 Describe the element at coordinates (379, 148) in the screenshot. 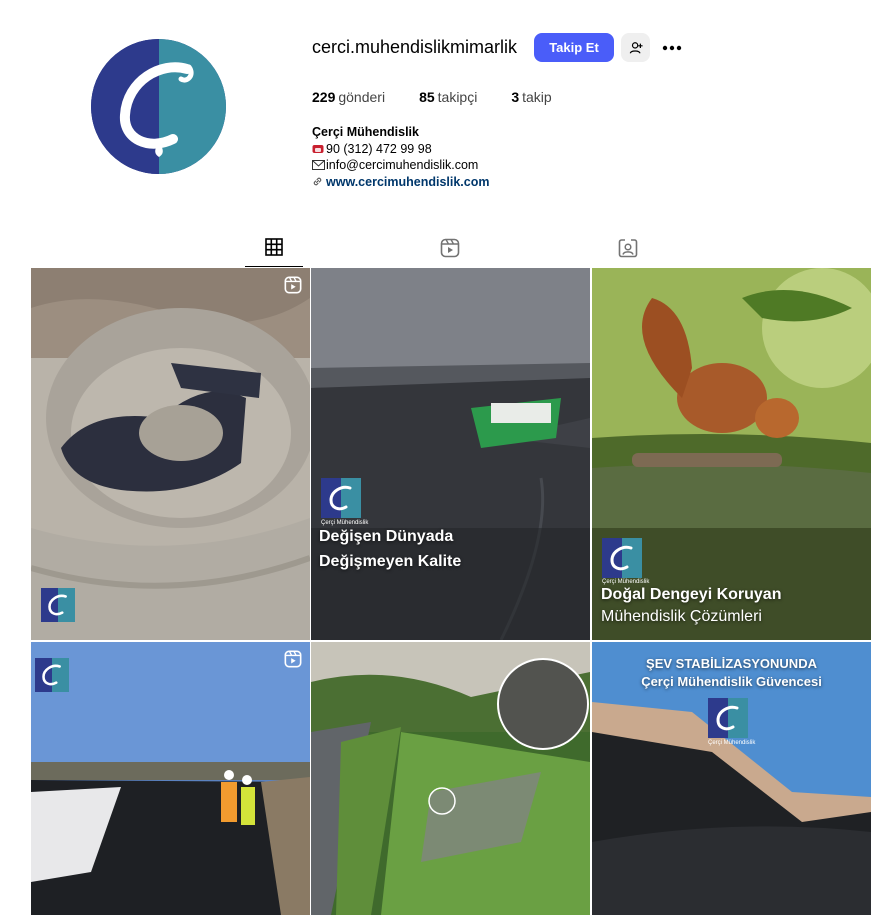

I see `bio-phone: 90 (312) 472 99 98` at that location.